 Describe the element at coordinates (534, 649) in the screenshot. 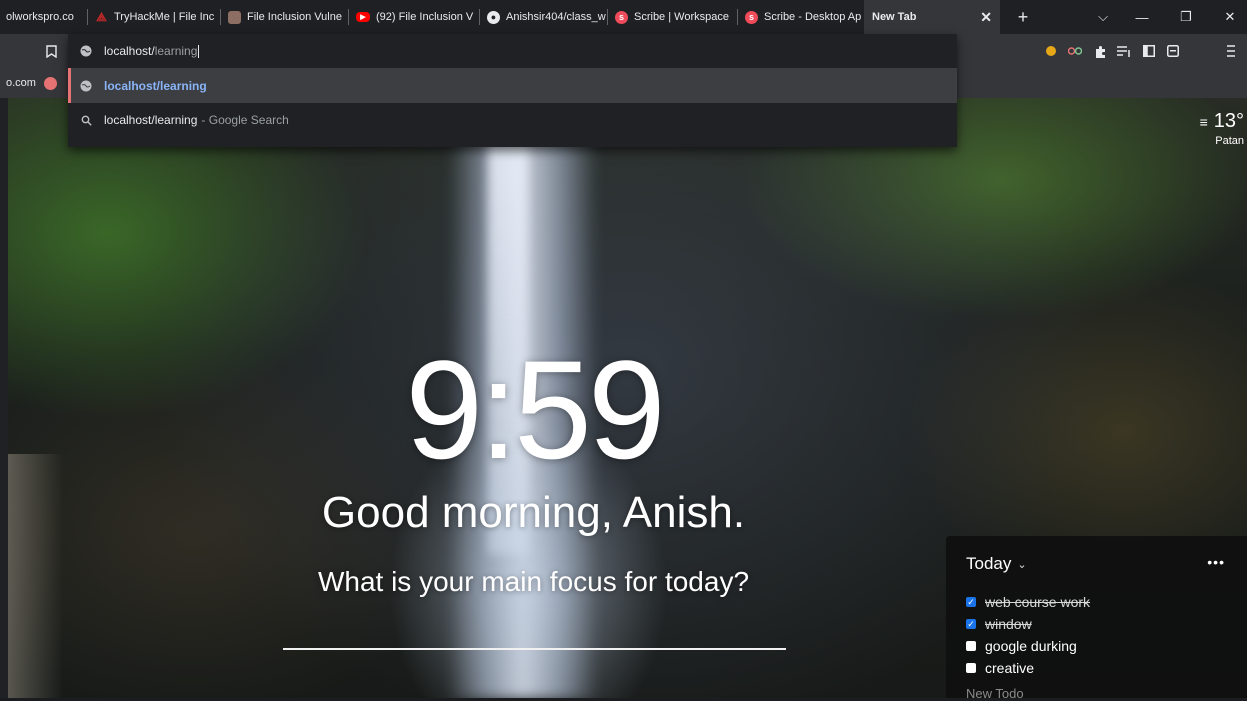

I see `focus-input` at that location.